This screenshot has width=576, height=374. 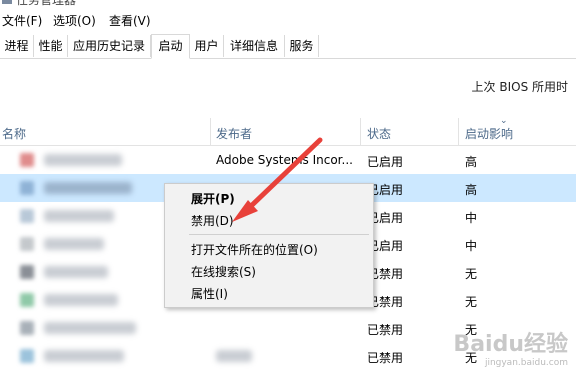 I want to click on watermark-main: Baidu经验, so click(x=510, y=344).